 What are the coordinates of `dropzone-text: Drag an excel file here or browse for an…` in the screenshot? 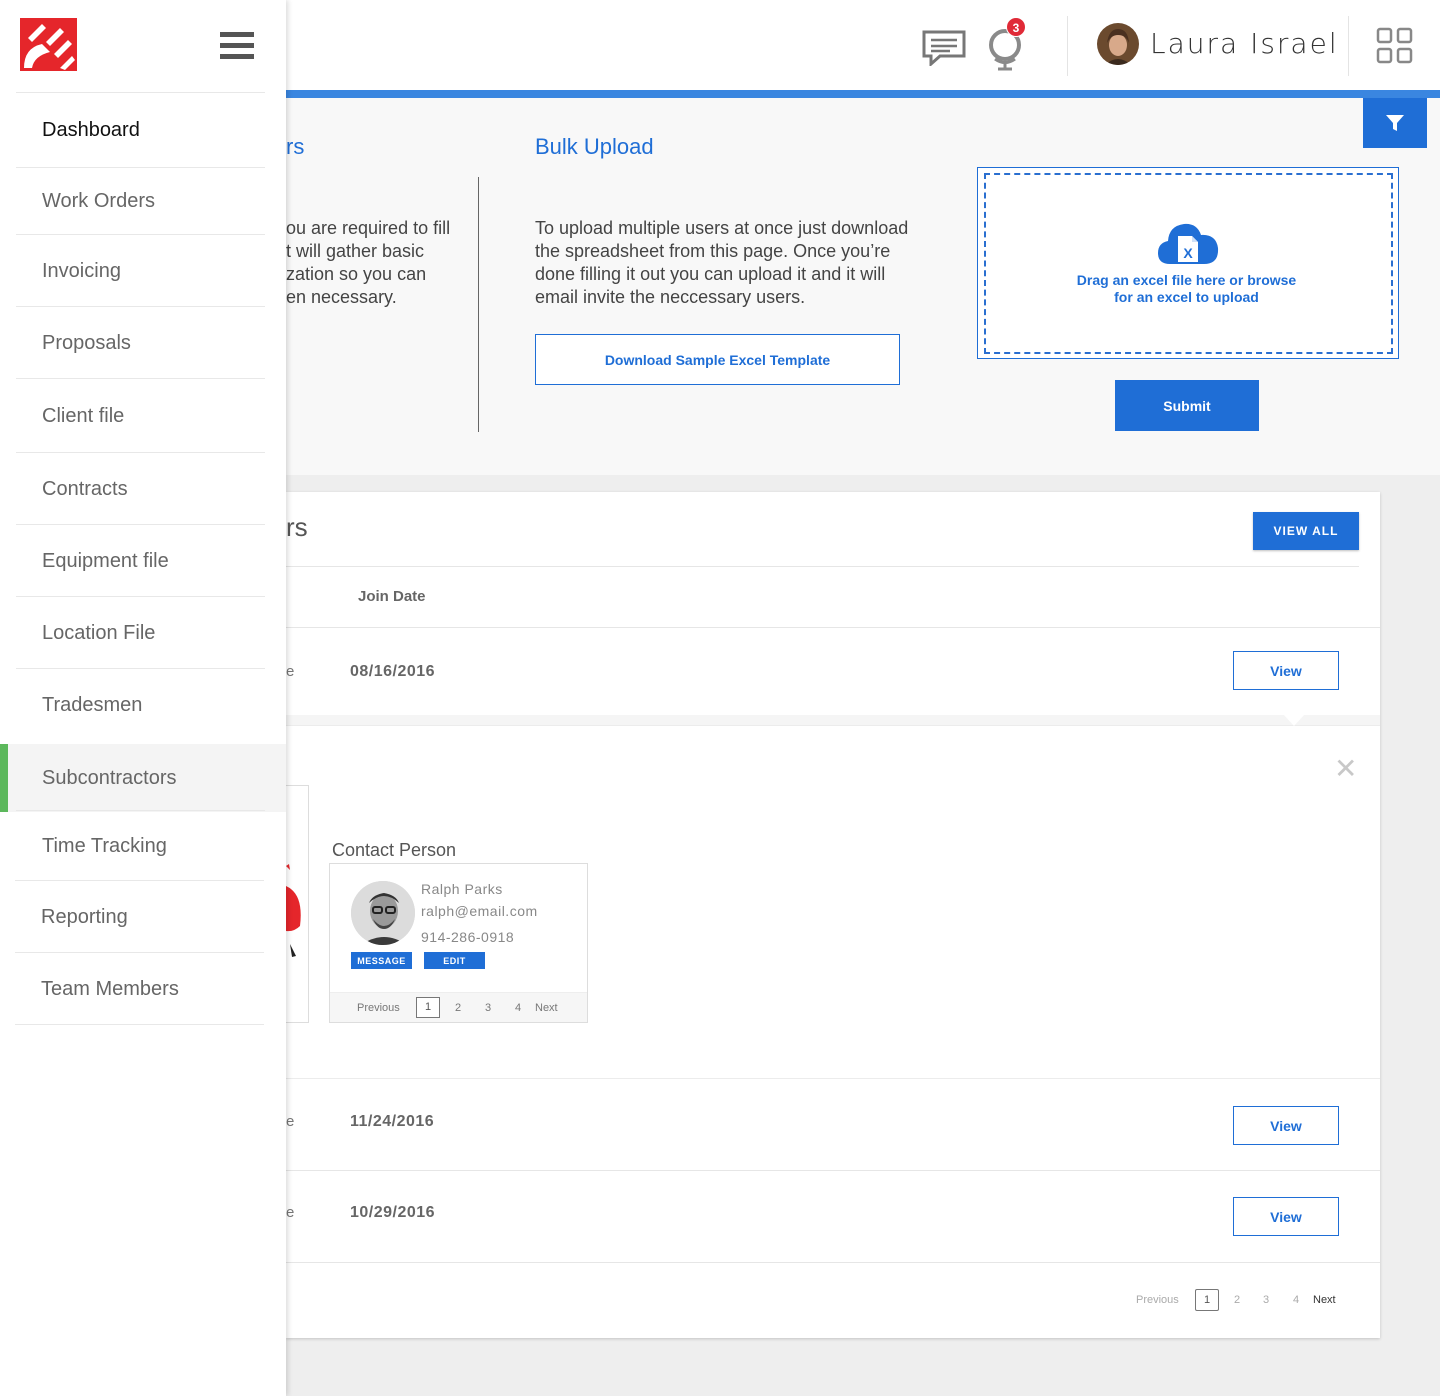 It's located at (1186, 288).